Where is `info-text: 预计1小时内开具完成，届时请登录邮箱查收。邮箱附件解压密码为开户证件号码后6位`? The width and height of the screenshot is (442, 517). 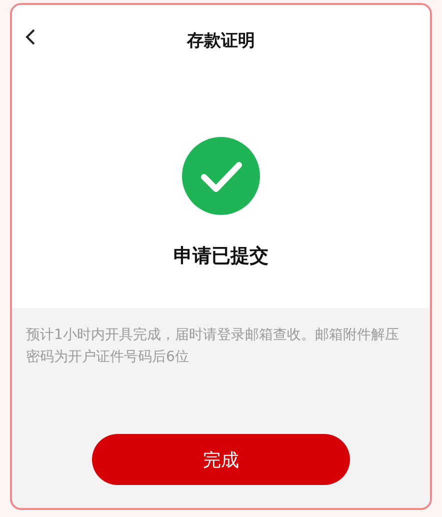 info-text: 预计1小时内开具完成，届时请登录邮箱查收。邮箱附件解压密码为开户证件号码后6位 is located at coordinates (212, 346).